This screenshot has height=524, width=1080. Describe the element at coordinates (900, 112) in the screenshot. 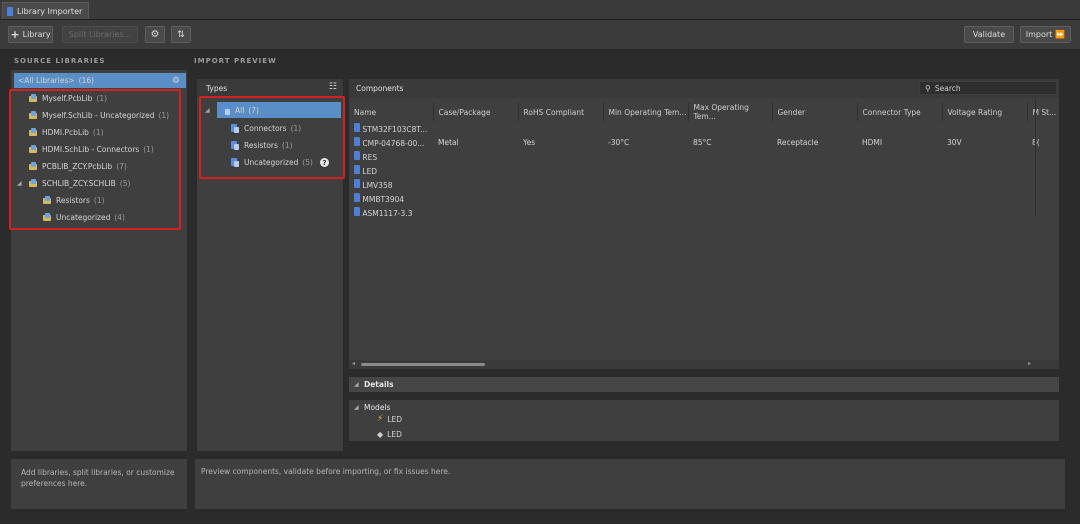

I see `column-header: Connector Type` at that location.